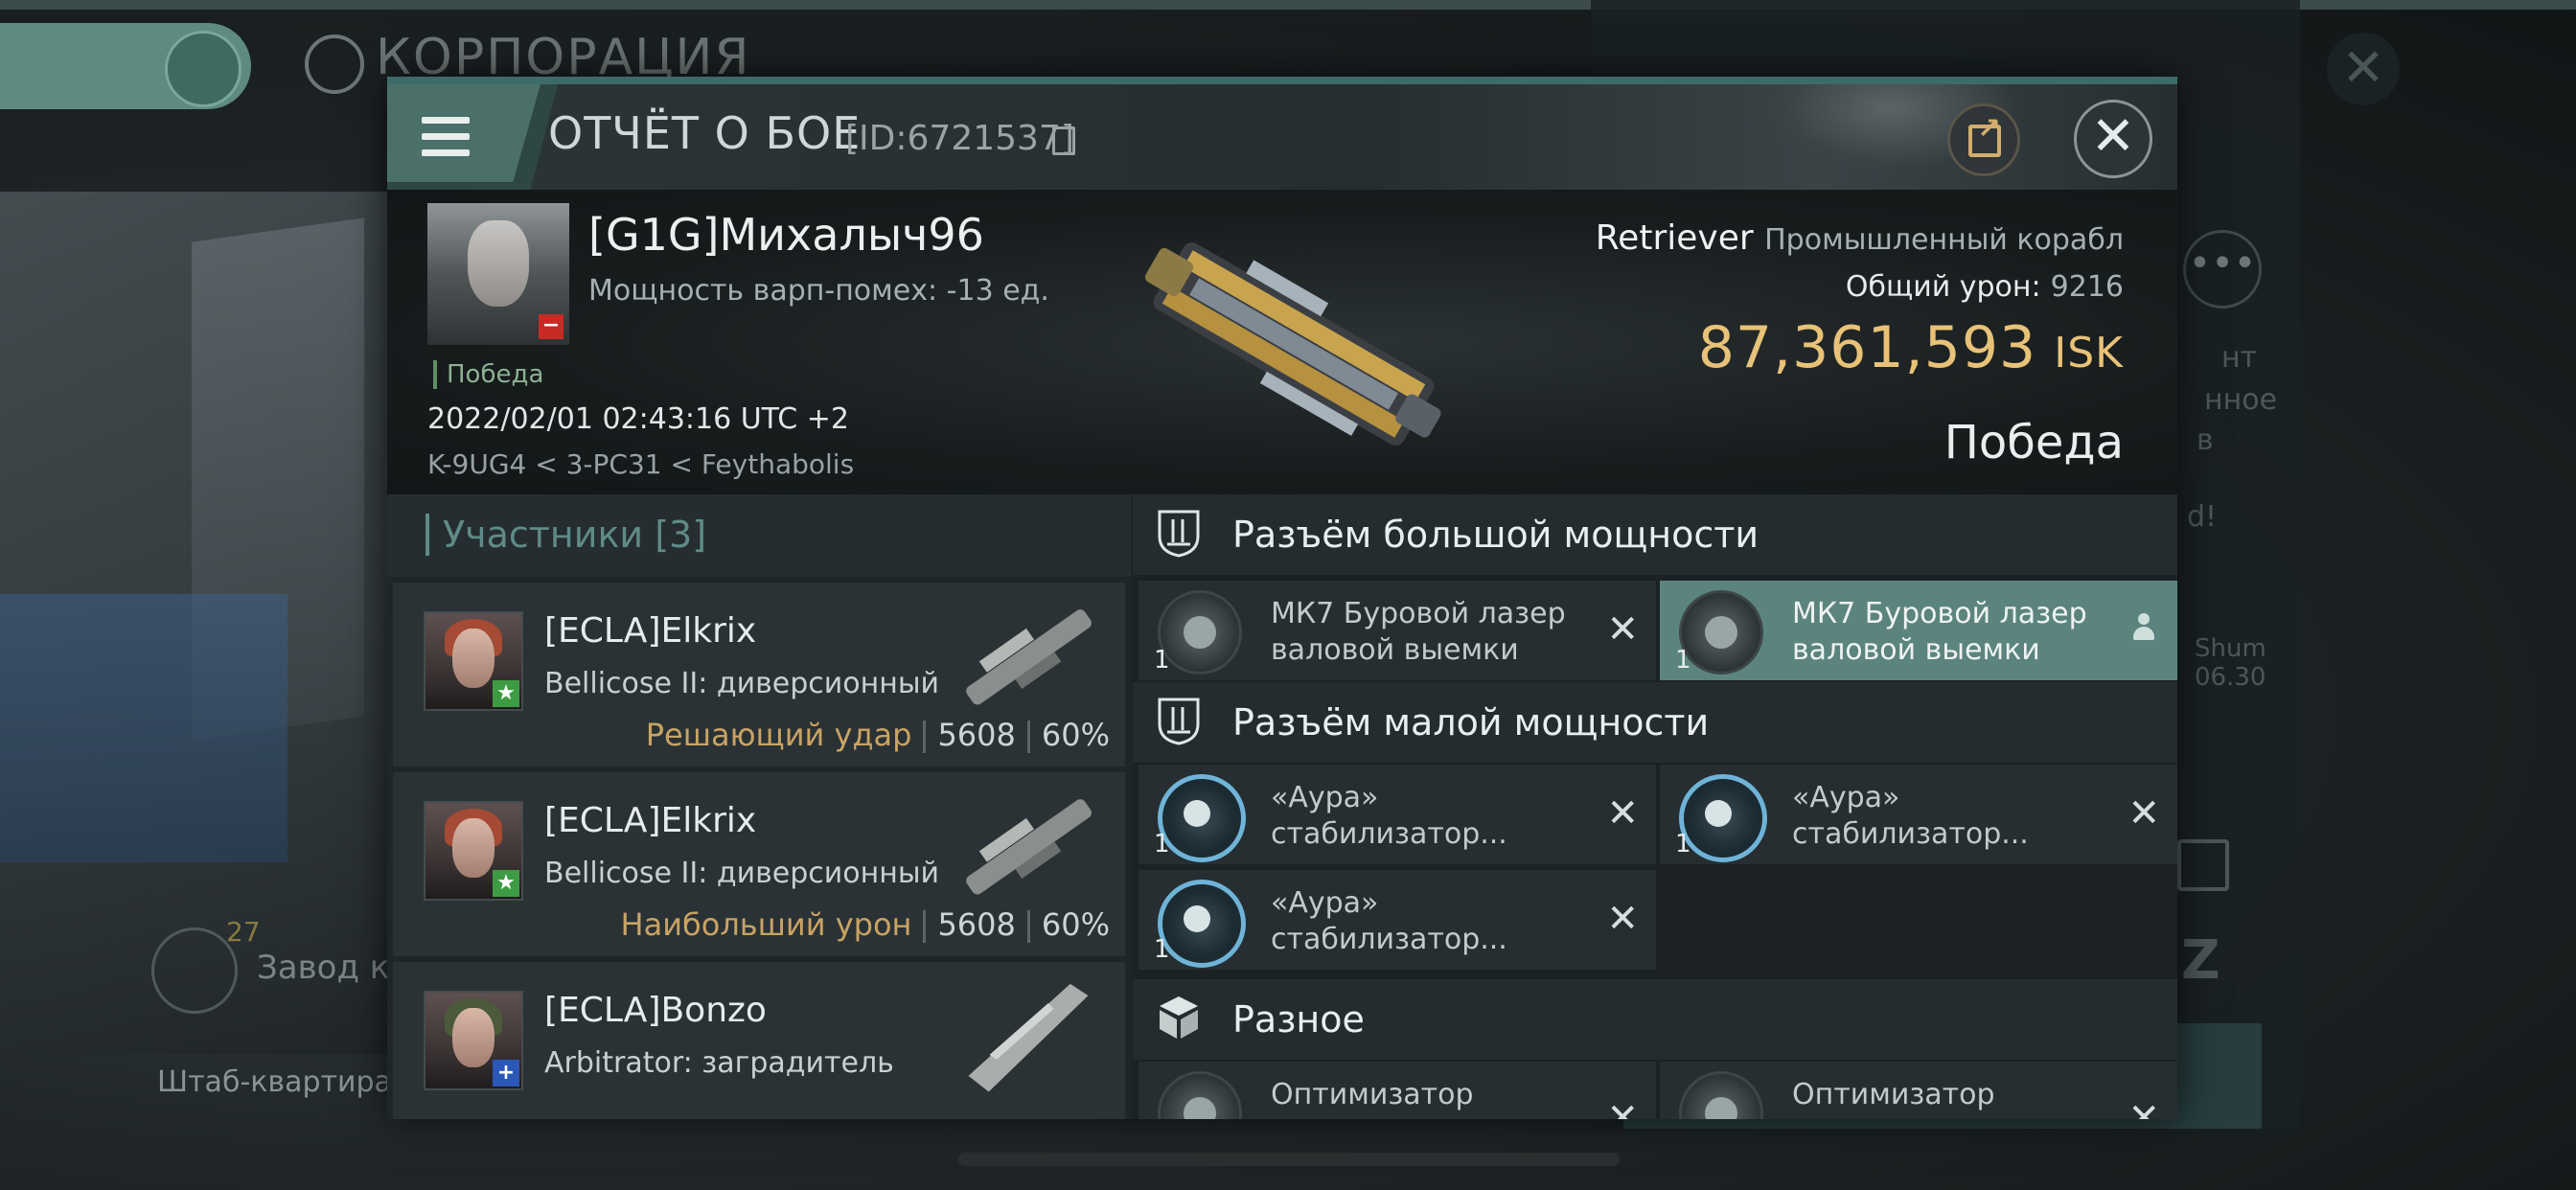 The image size is (2576, 1190). I want to click on module-slot: 1 МК7 Буровой лазер валовой выемки ✕, so click(1397, 631).